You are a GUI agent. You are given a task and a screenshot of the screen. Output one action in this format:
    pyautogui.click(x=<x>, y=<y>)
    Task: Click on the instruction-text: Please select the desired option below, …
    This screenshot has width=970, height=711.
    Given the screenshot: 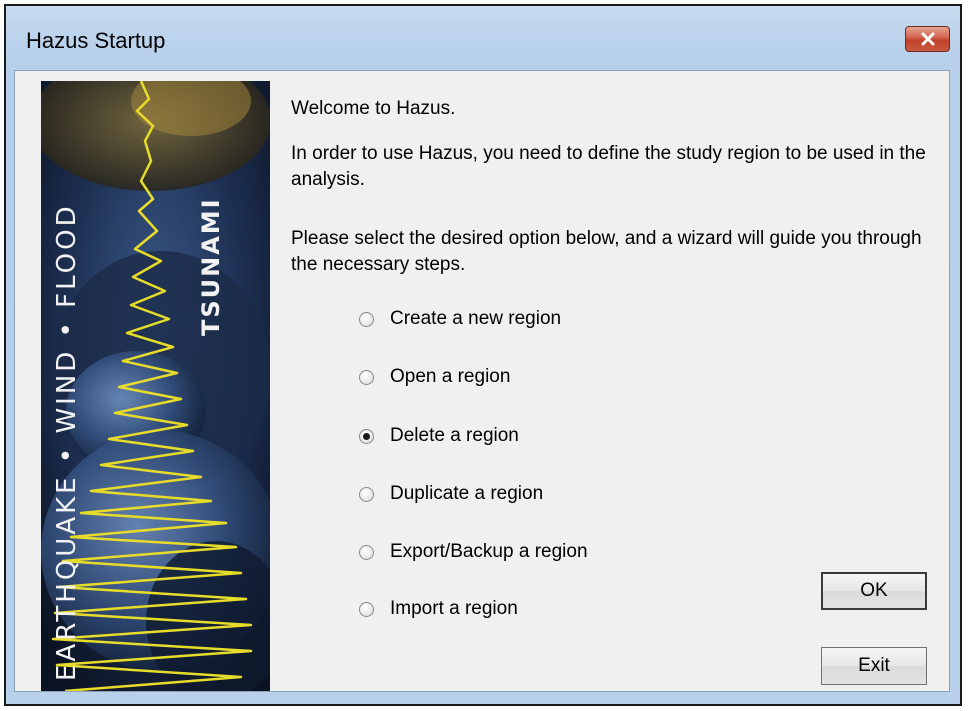 What is the action you would take?
    pyautogui.click(x=606, y=251)
    